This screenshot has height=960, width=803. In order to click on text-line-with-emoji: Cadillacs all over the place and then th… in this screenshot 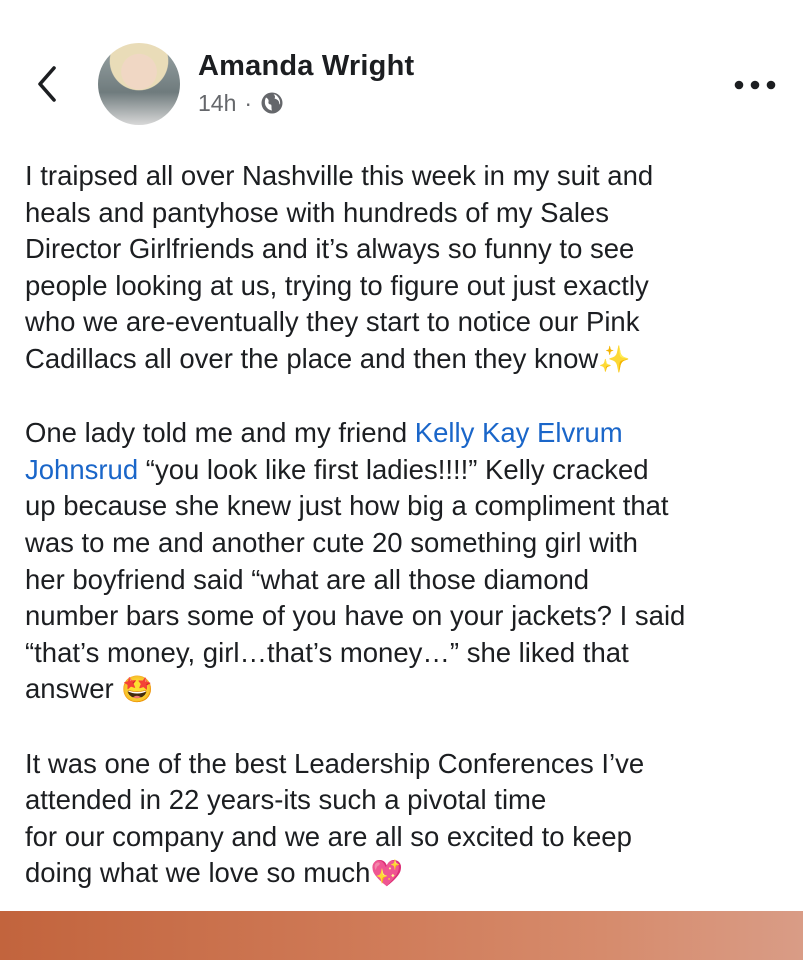, I will do `click(405, 360)`.